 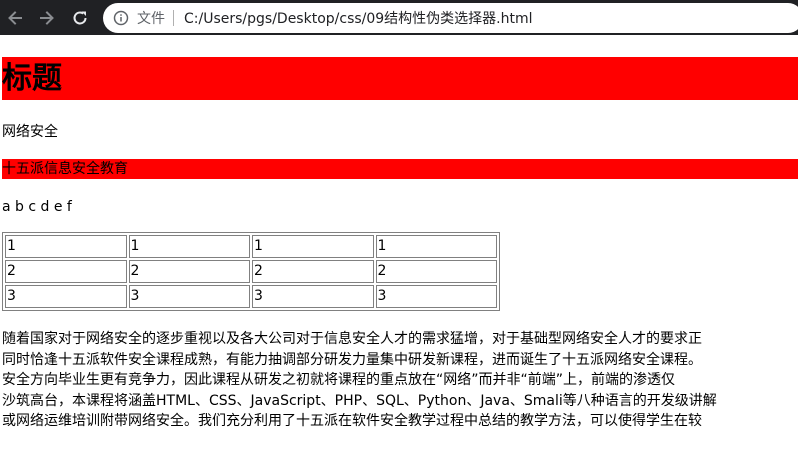 What do you see at coordinates (358, 18) in the screenshot?
I see `url-text: C:/Users/pgs/Desktop/css/09结构性伪类选择器.html` at bounding box center [358, 18].